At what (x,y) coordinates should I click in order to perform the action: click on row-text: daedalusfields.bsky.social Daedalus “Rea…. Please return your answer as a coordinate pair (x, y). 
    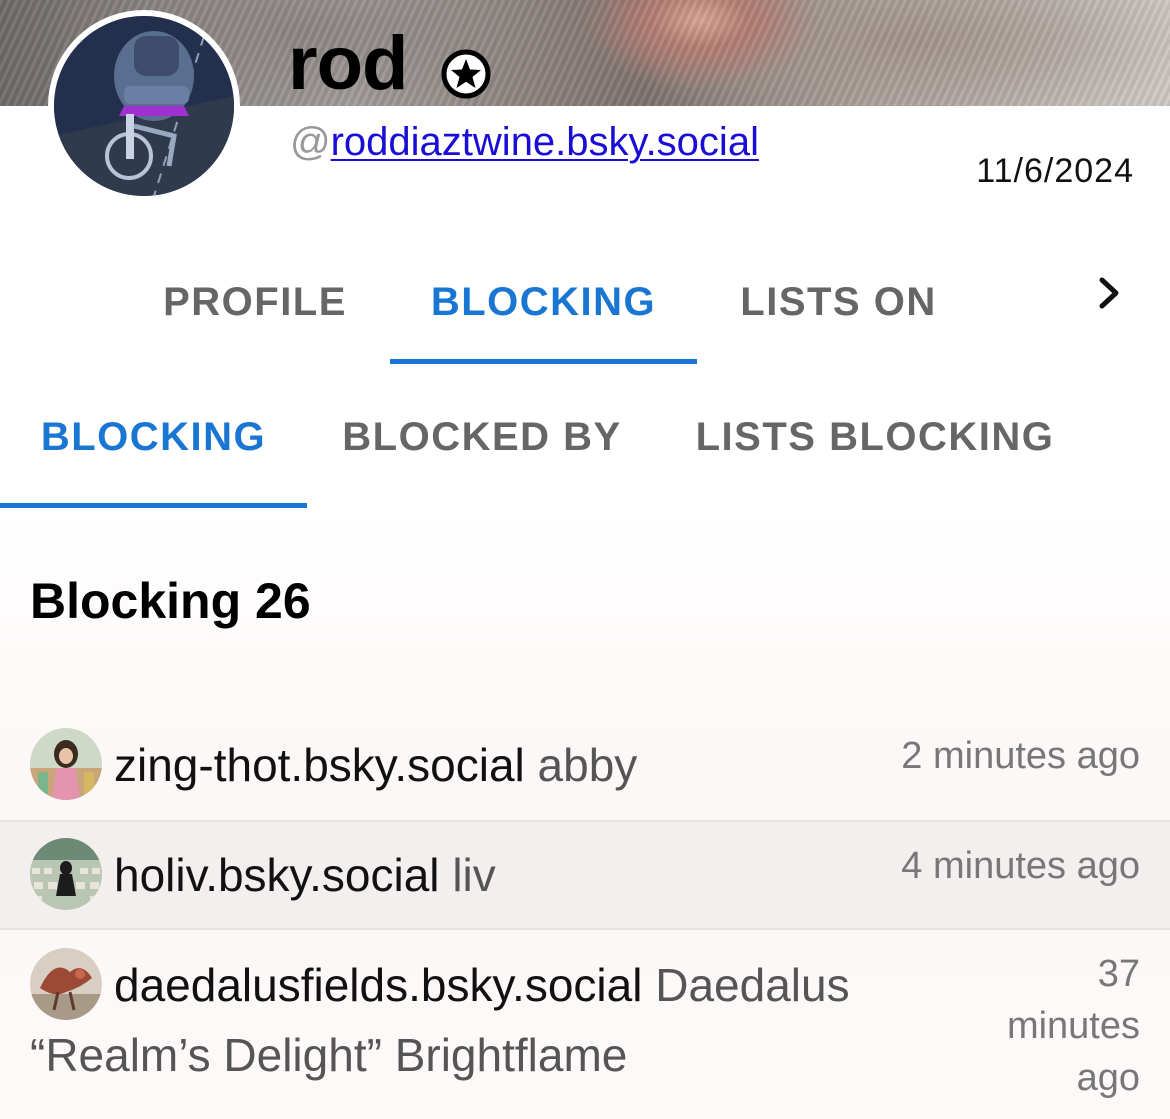
    Looking at the image, I should click on (460, 1020).